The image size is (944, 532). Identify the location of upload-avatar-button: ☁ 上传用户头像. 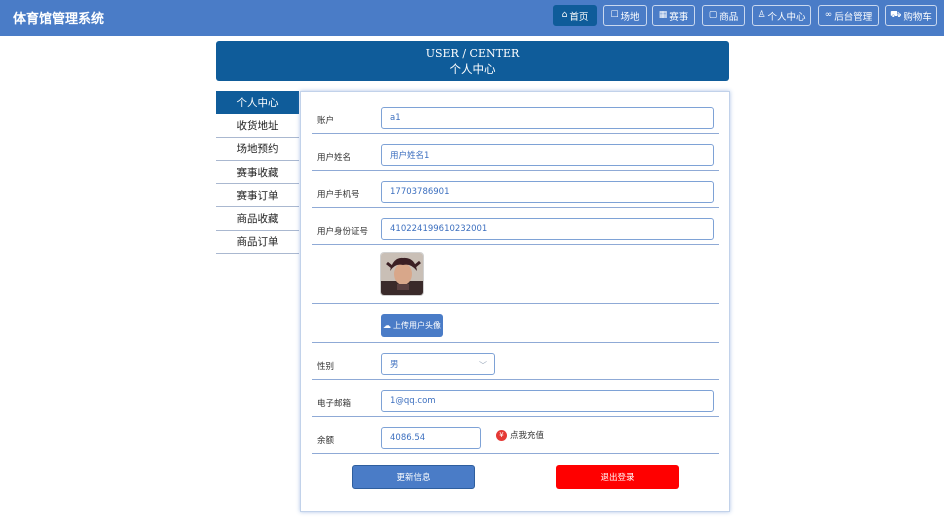
(412, 325).